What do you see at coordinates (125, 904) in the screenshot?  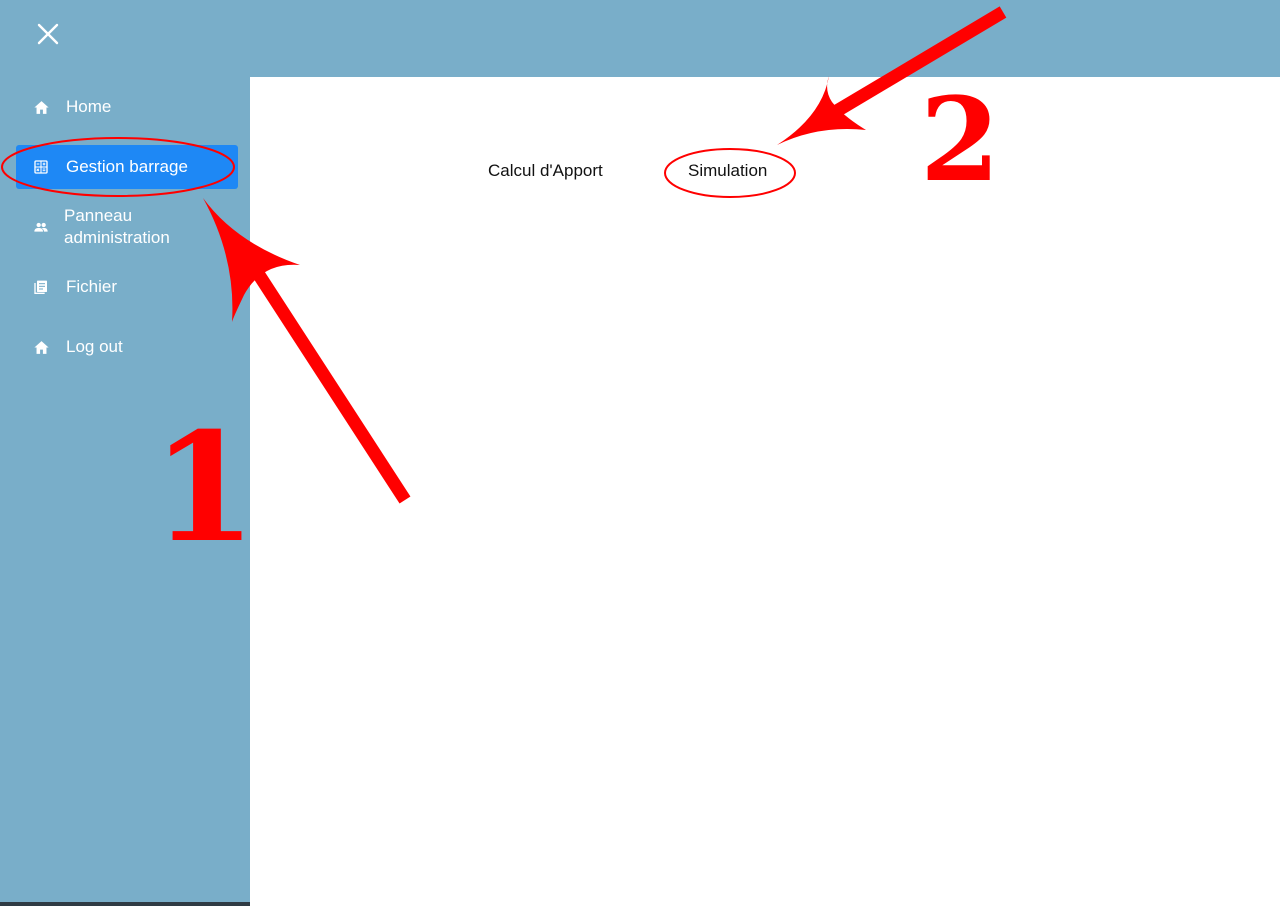 I see `sidebar-bottom-border` at bounding box center [125, 904].